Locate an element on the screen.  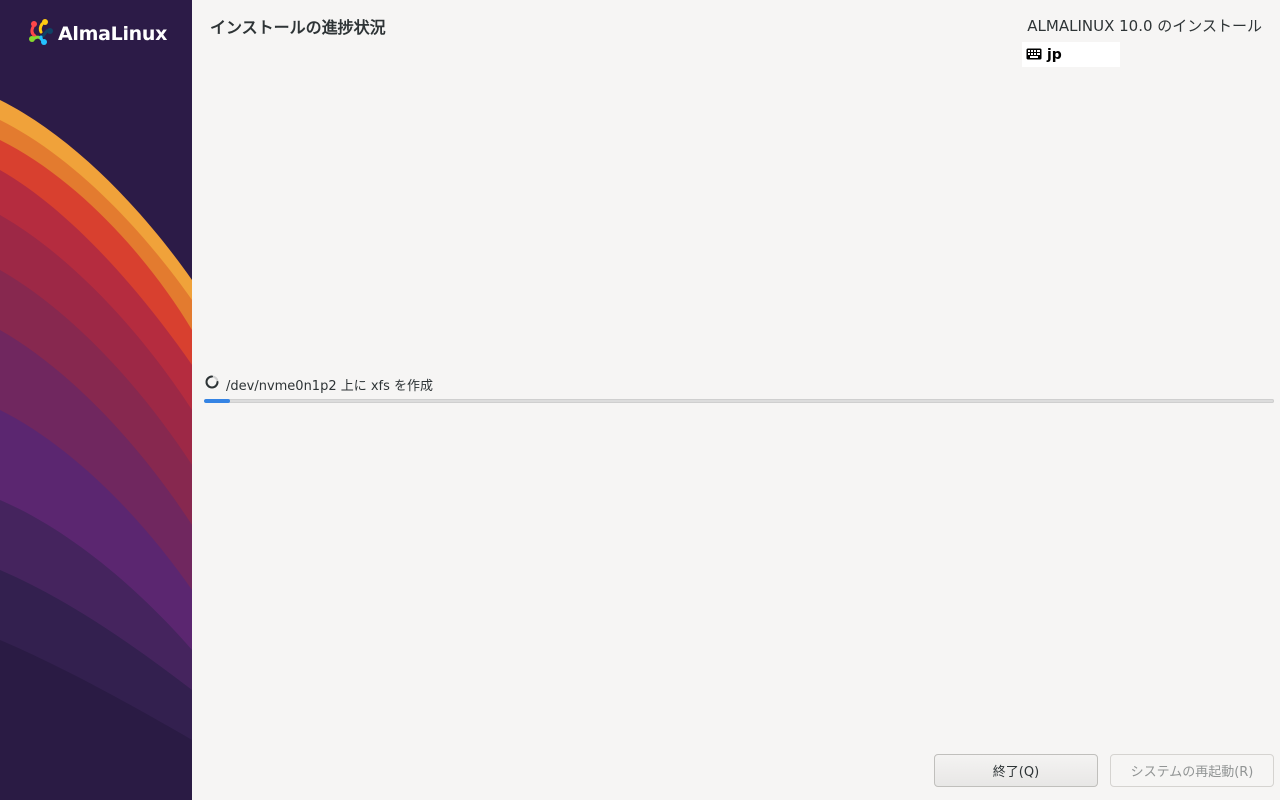
almalinux-logo-icon is located at coordinates (41, 34).